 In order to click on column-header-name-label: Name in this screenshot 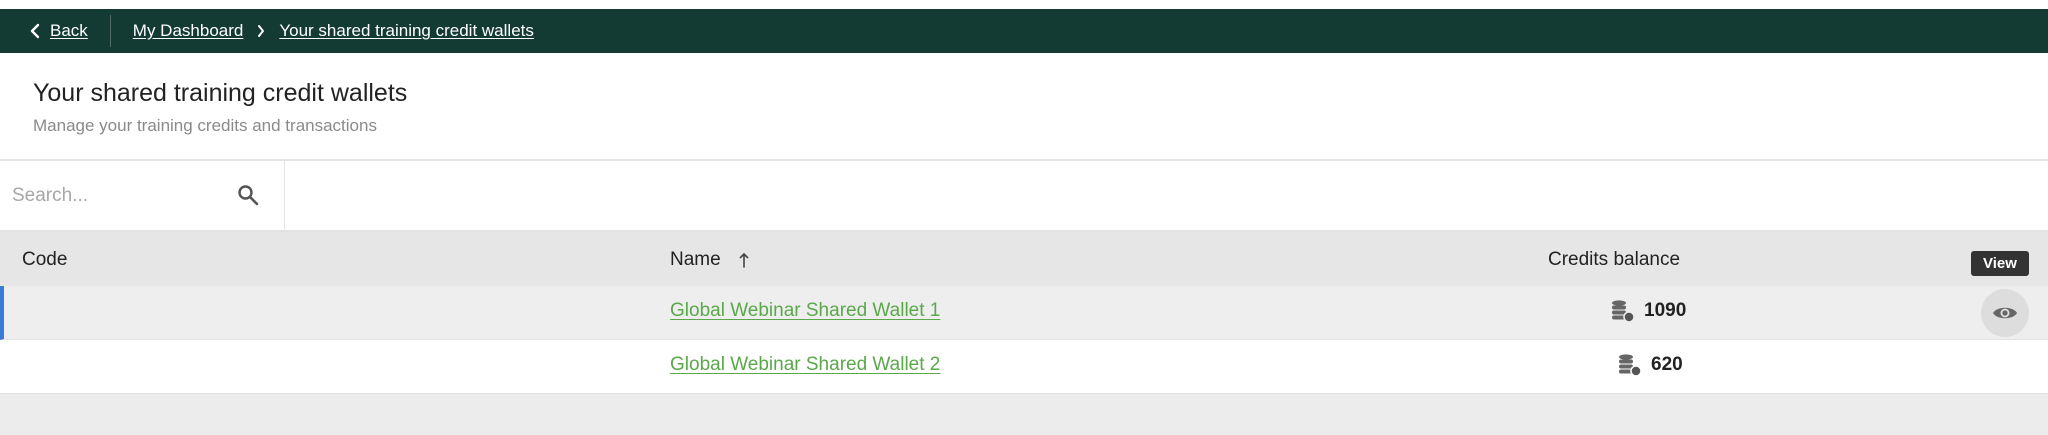, I will do `click(695, 259)`.